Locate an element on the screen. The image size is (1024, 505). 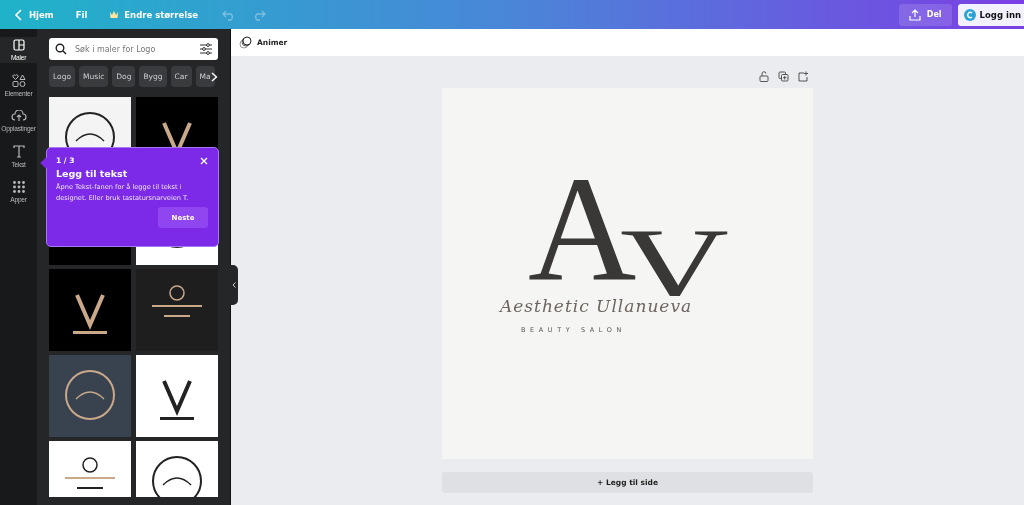
filter-icon is located at coordinates (206, 49).